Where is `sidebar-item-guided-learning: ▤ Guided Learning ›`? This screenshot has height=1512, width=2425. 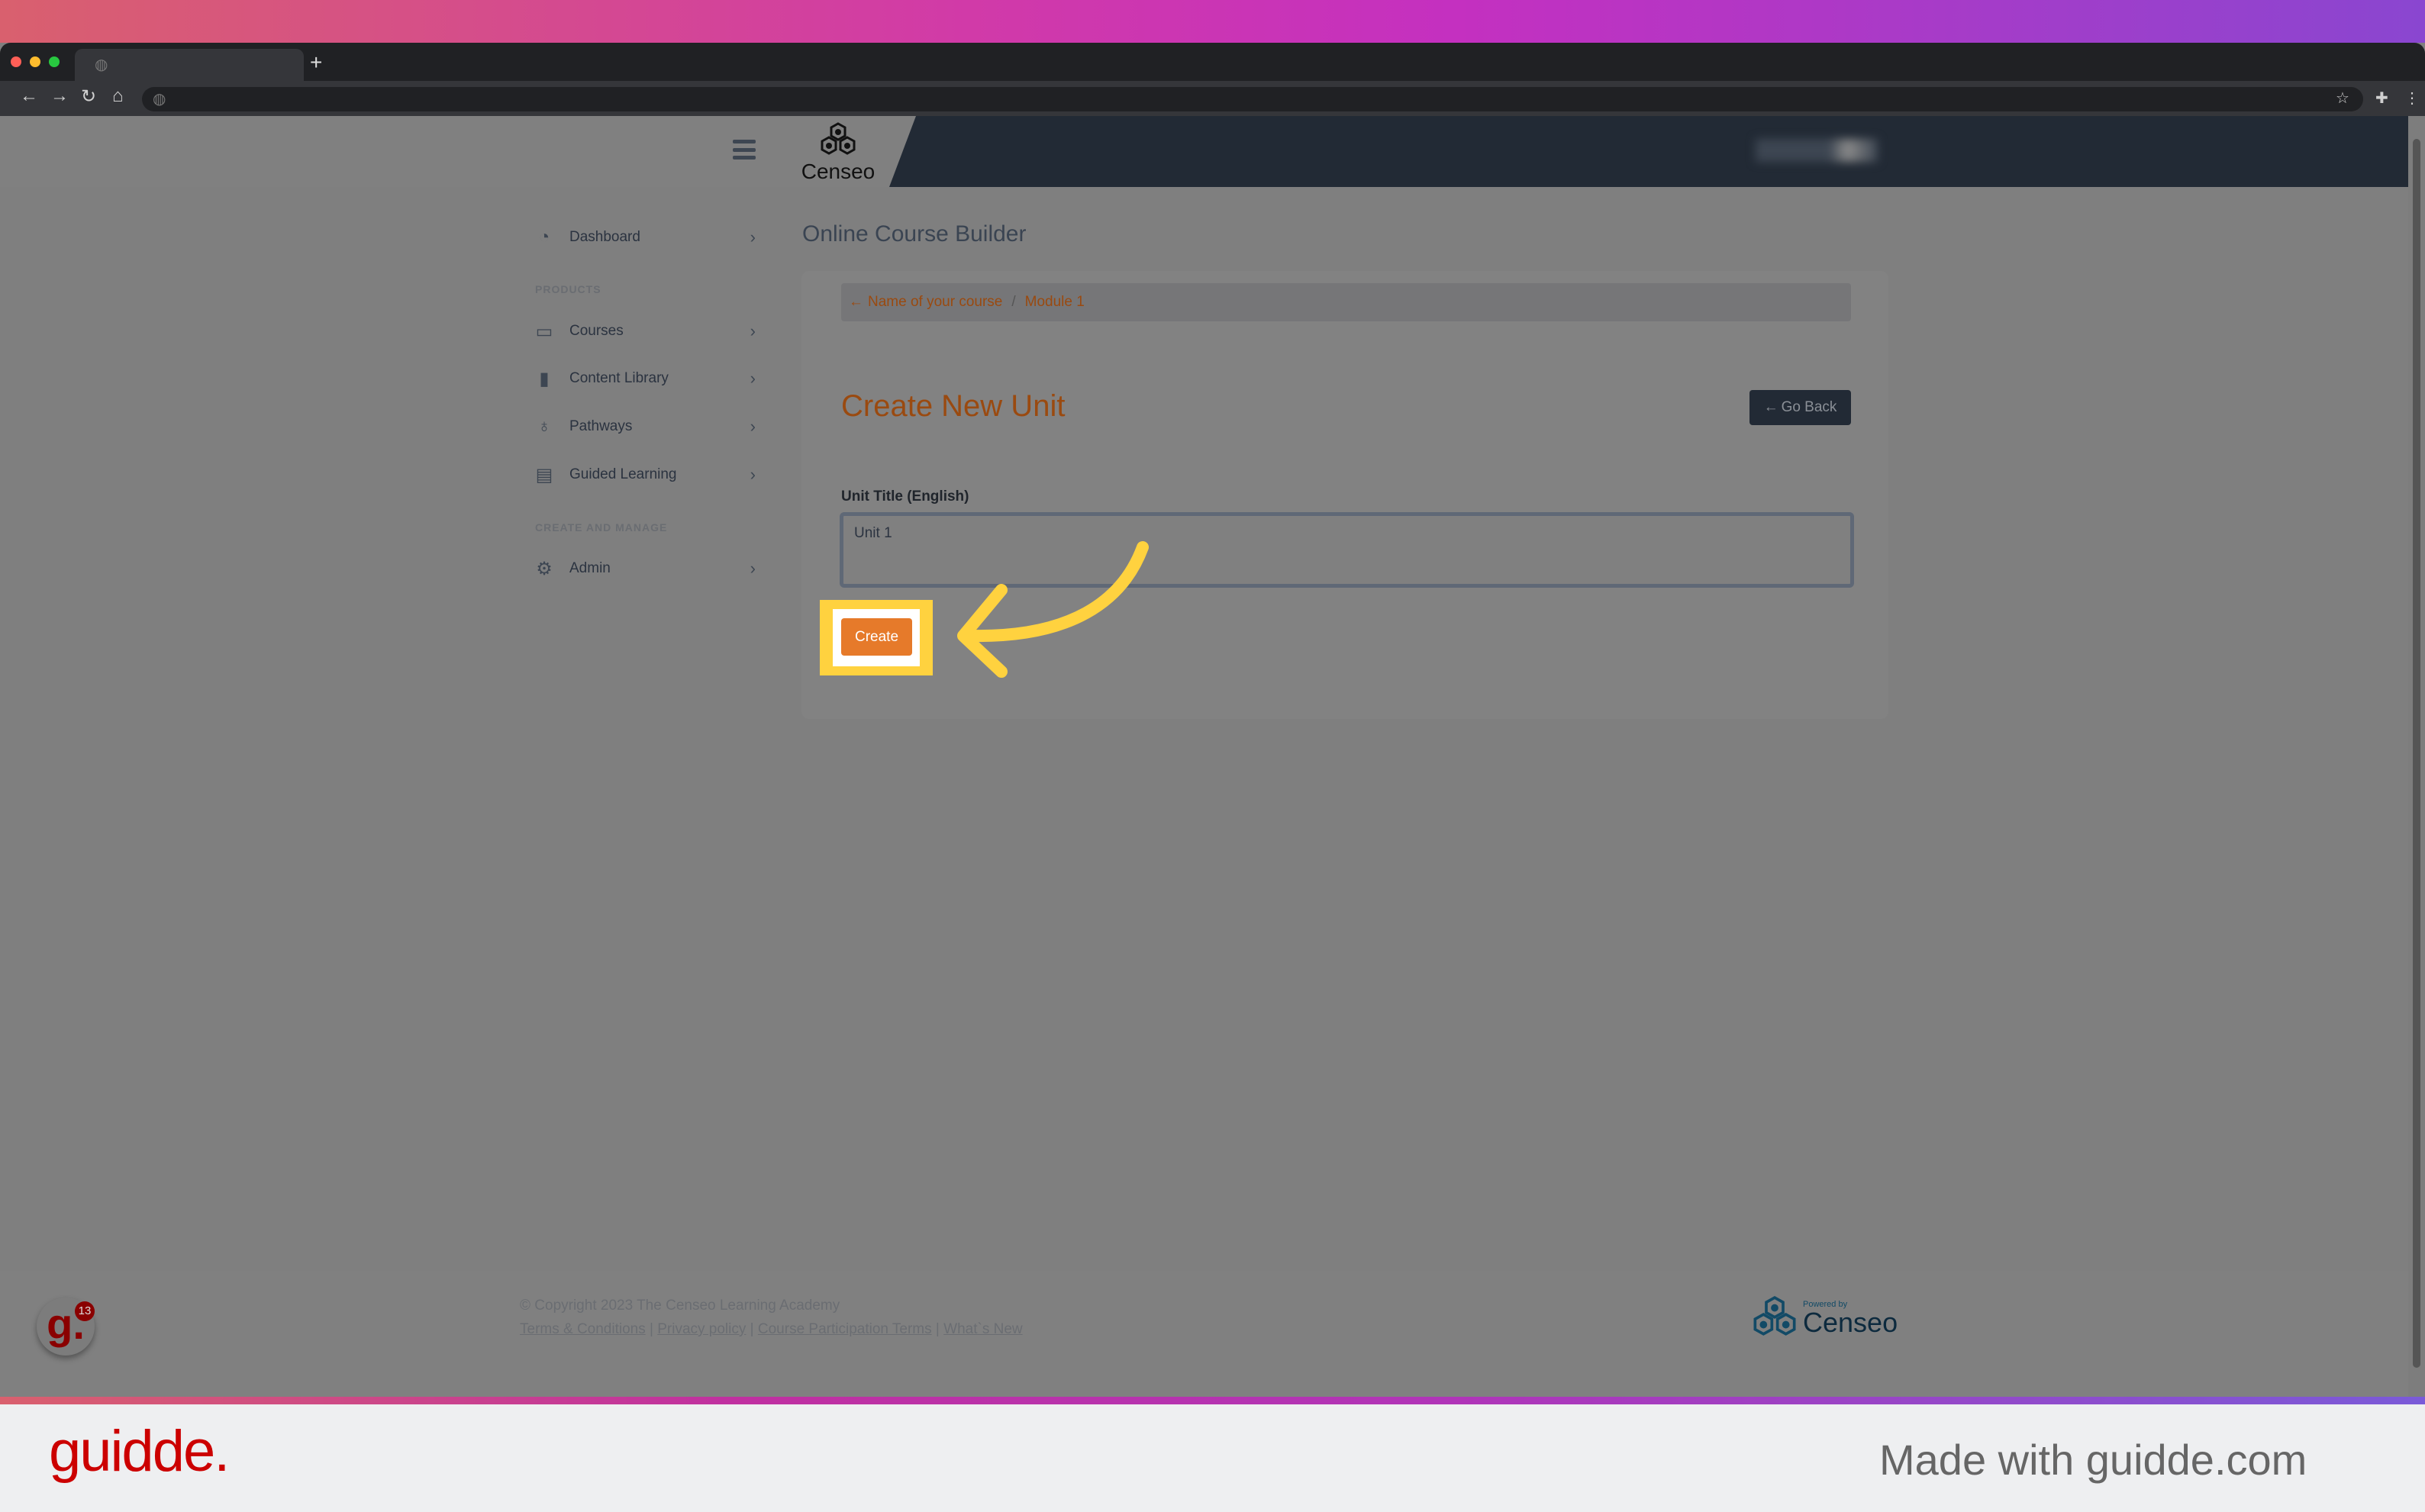
sidebar-item-guided-learning: ▤ Guided Learning › is located at coordinates (645, 474).